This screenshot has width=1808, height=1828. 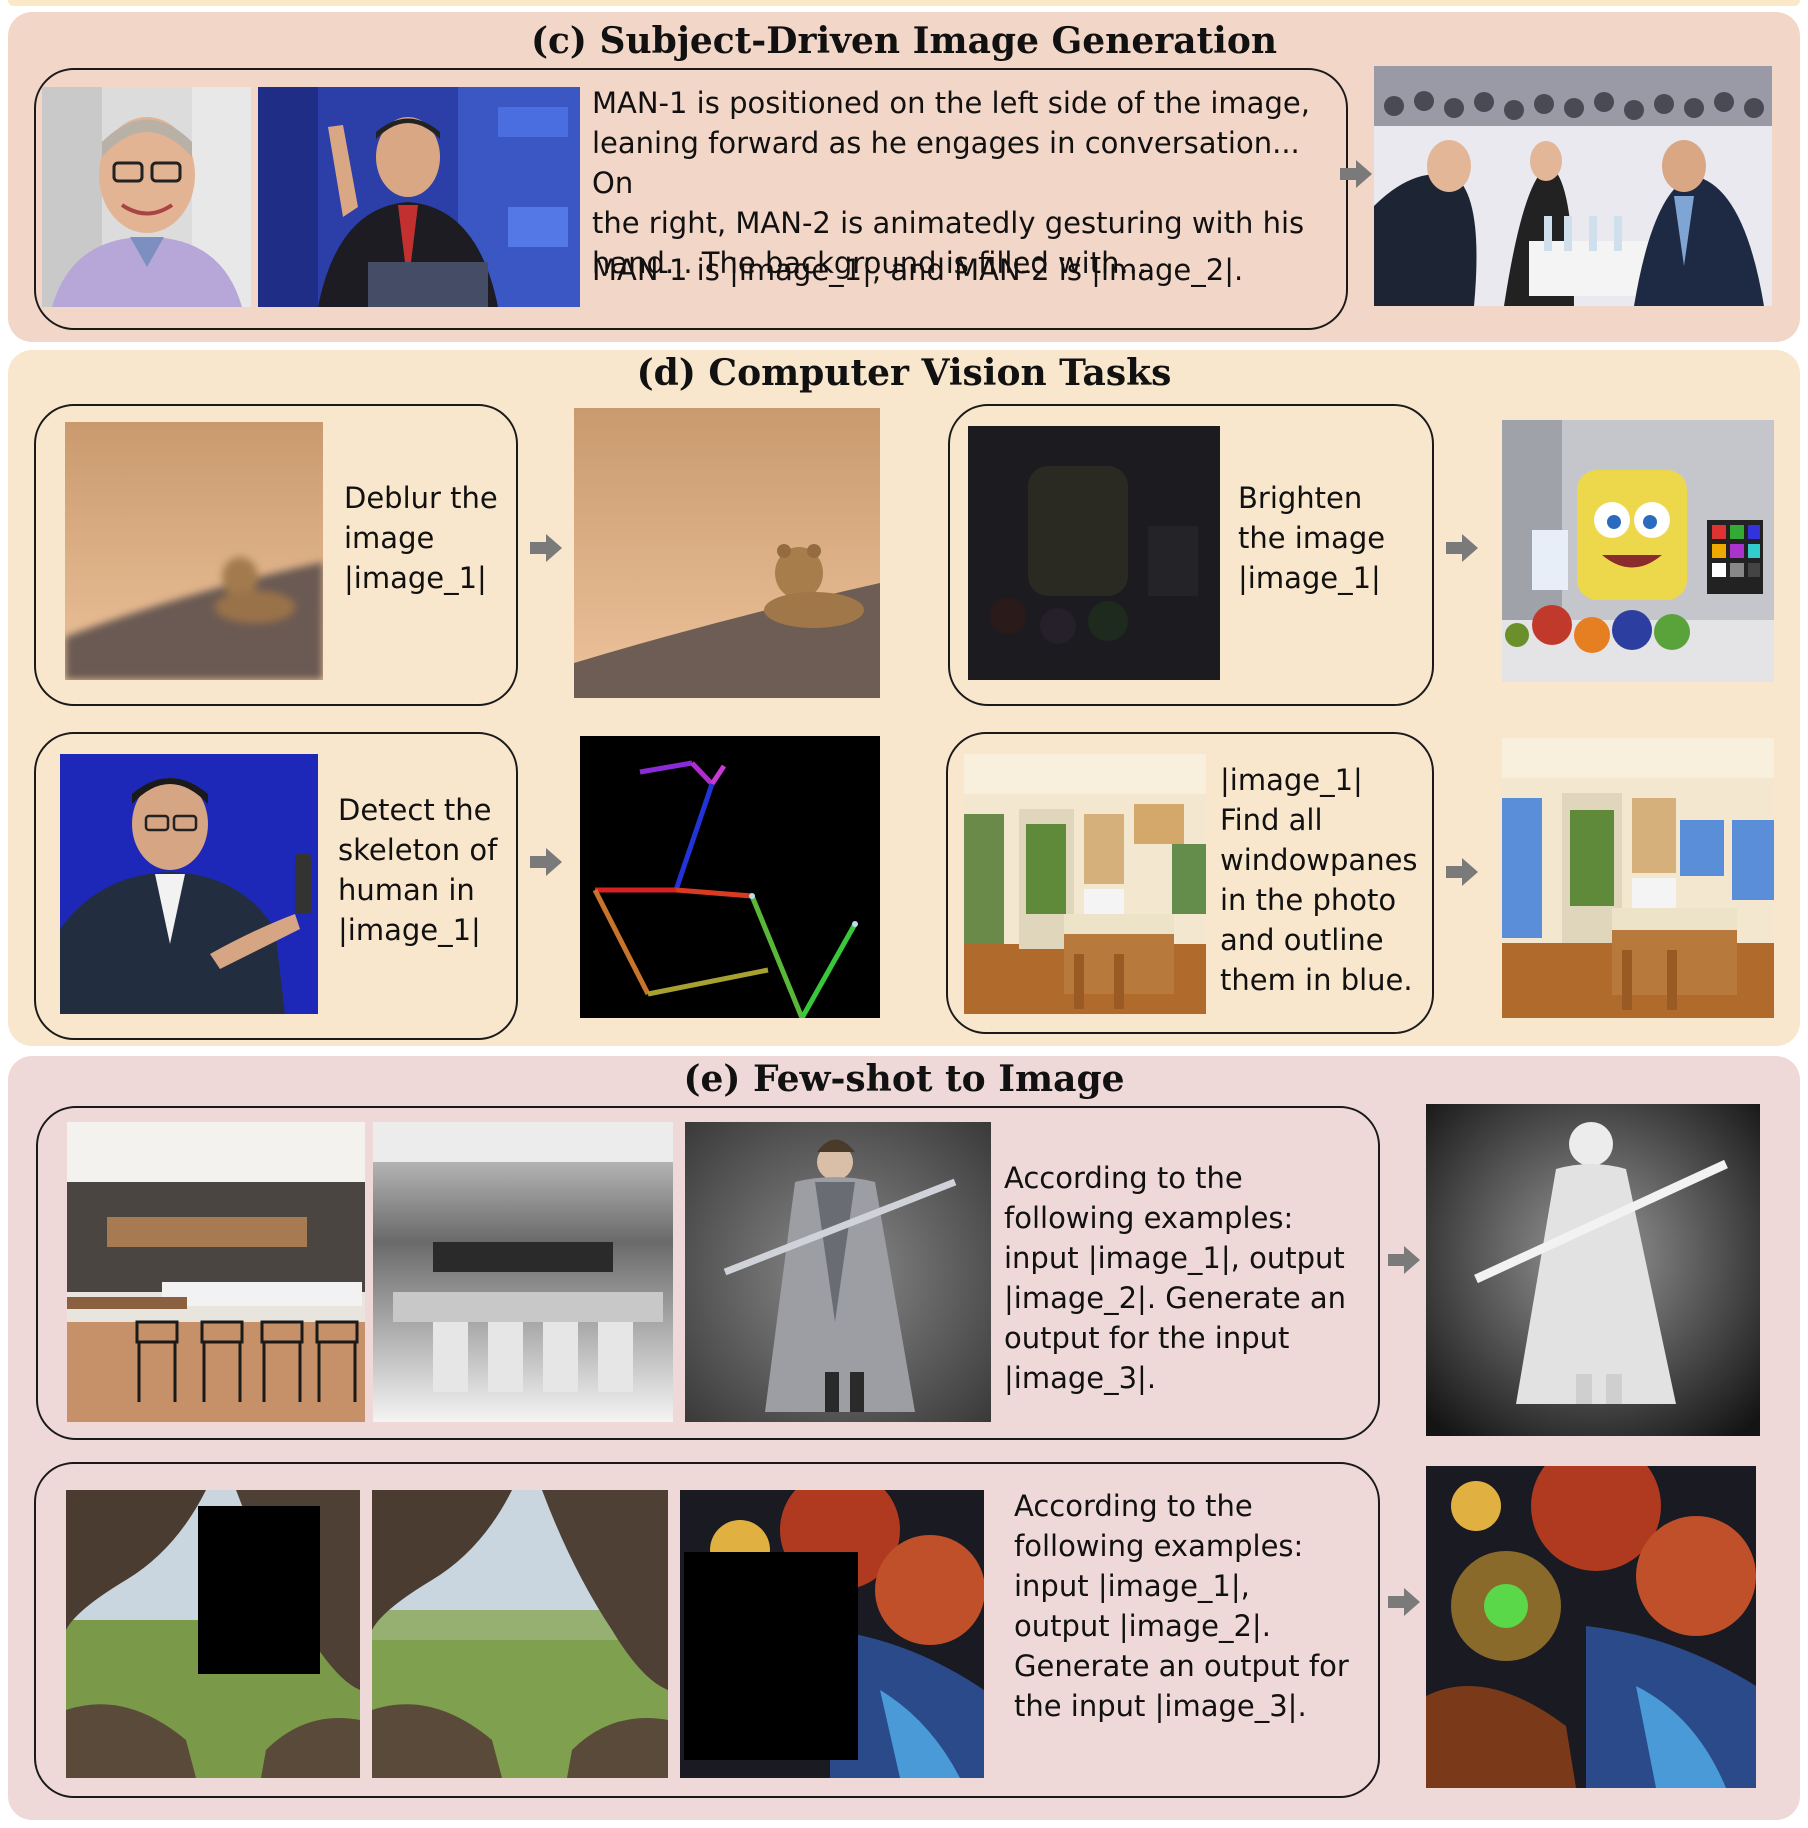 What do you see at coordinates (1638, 551) in the screenshot?
I see `image-bright-toys` at bounding box center [1638, 551].